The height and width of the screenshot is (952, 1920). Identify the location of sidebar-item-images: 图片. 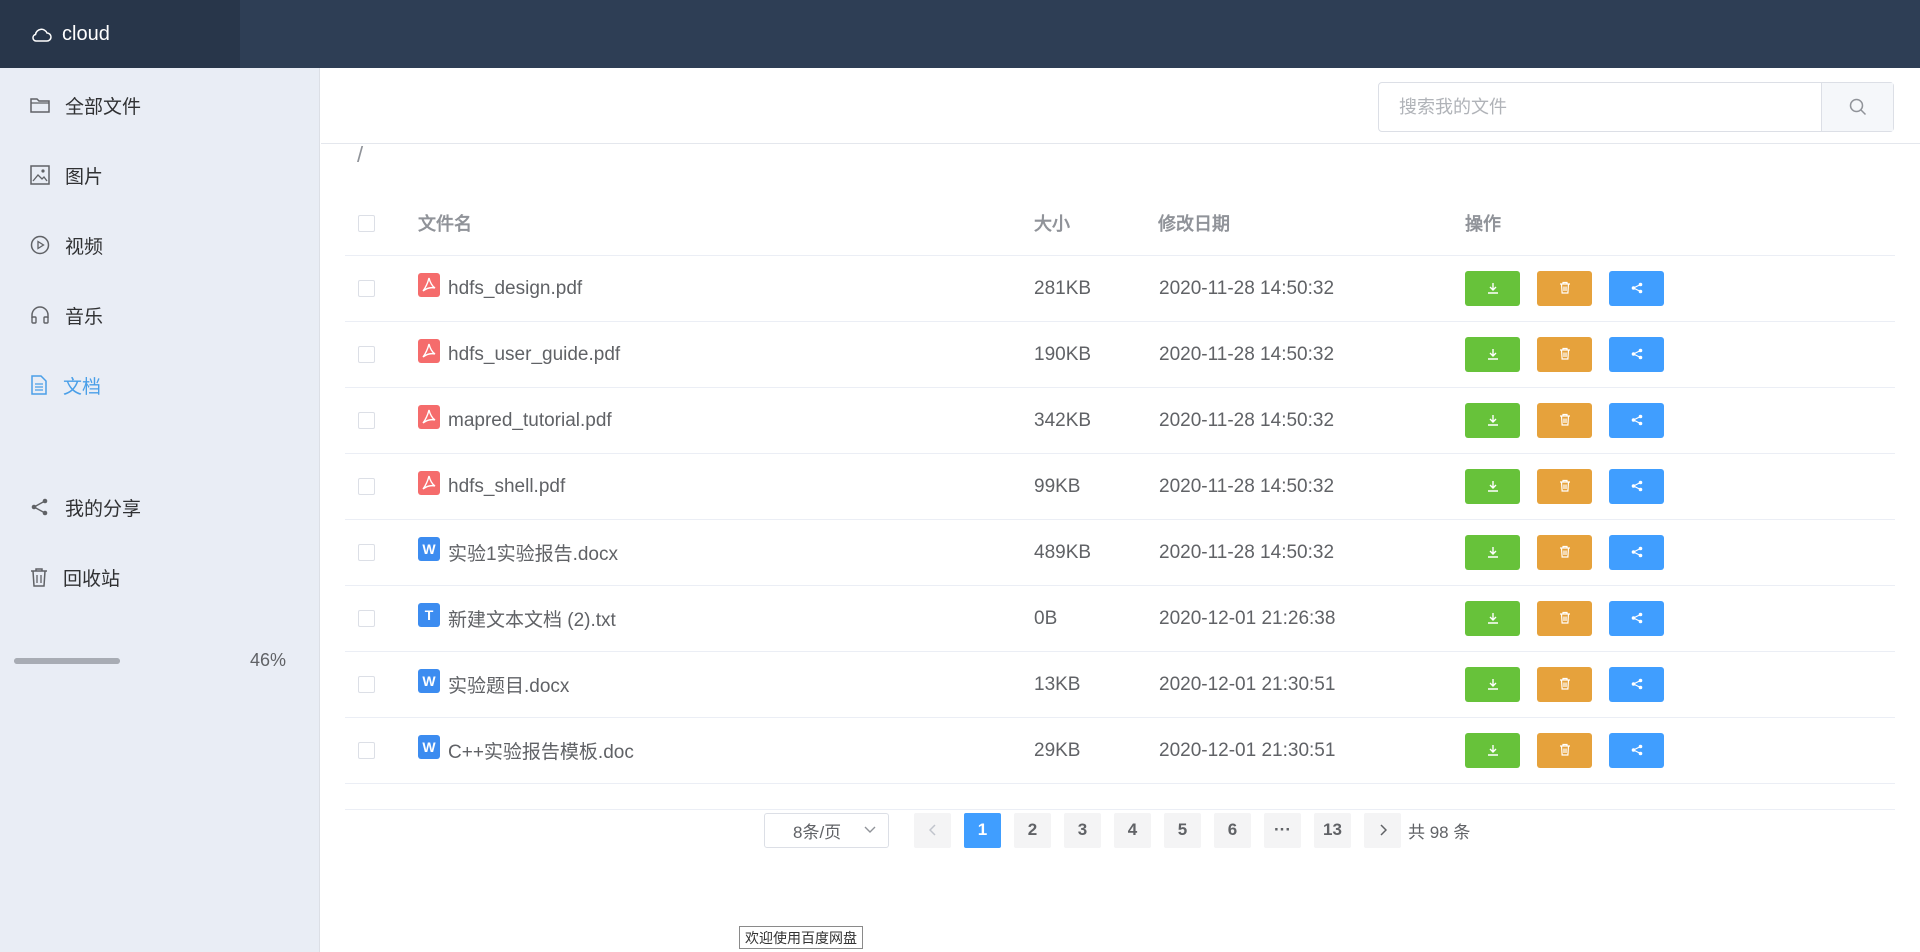
(66, 175).